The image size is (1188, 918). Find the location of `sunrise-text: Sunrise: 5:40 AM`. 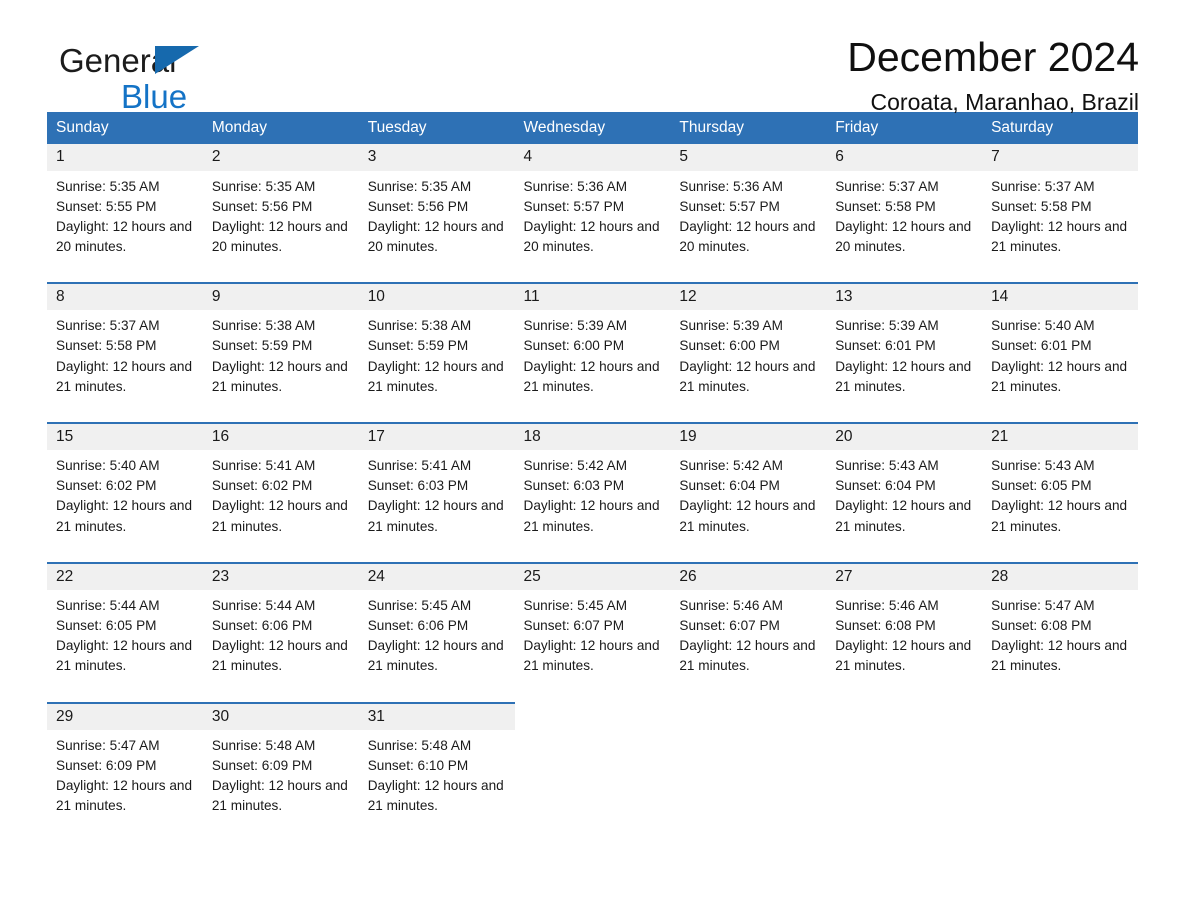

sunrise-text: Sunrise: 5:40 AM is located at coordinates (1043, 326).